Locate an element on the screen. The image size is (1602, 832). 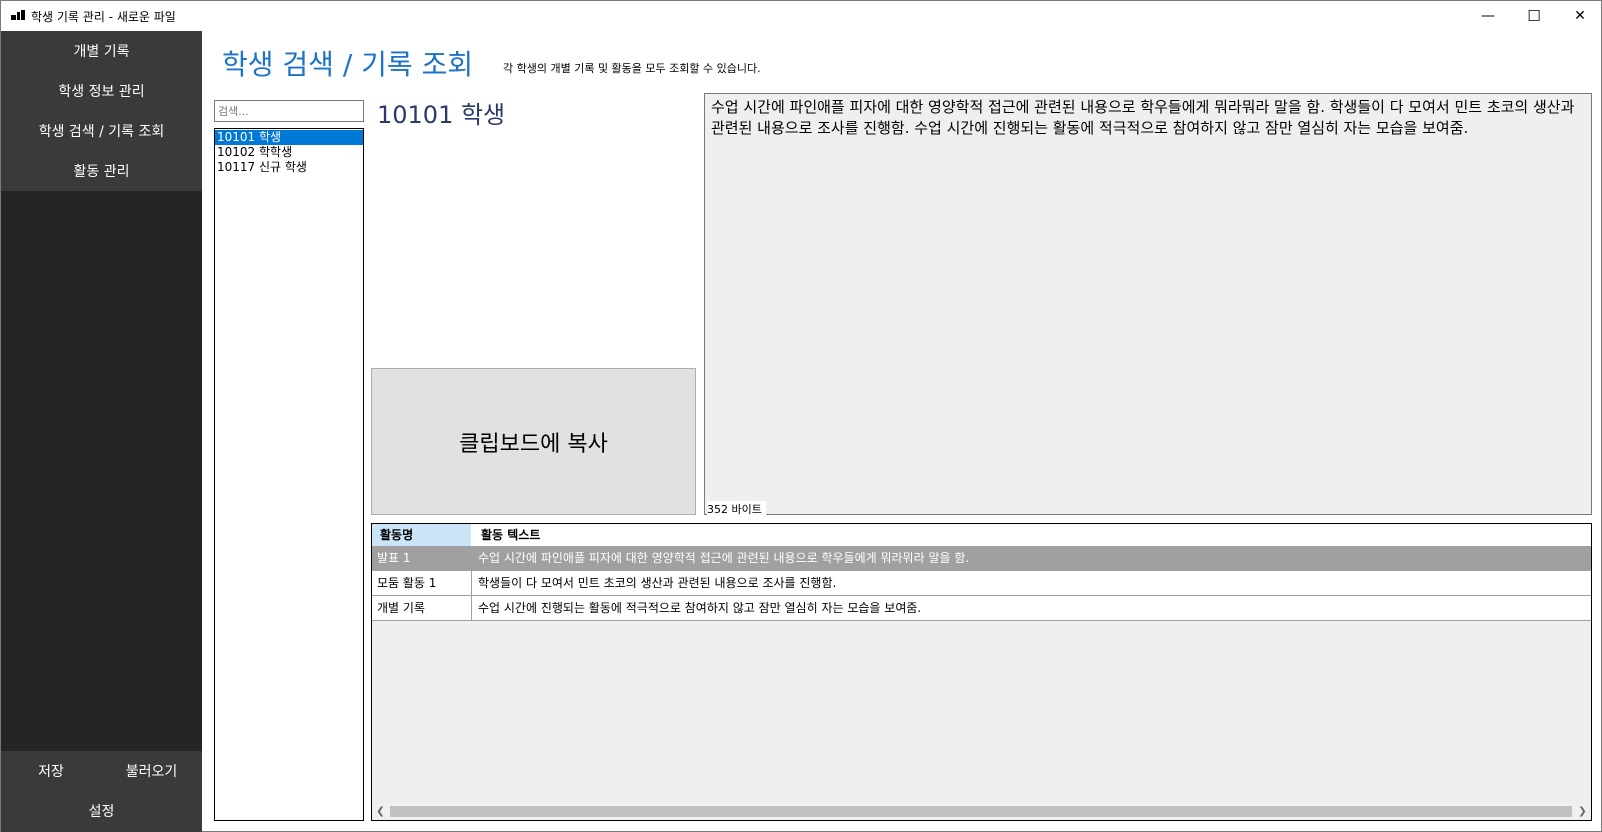
chevron-left-icon: ❮ is located at coordinates (380, 811).